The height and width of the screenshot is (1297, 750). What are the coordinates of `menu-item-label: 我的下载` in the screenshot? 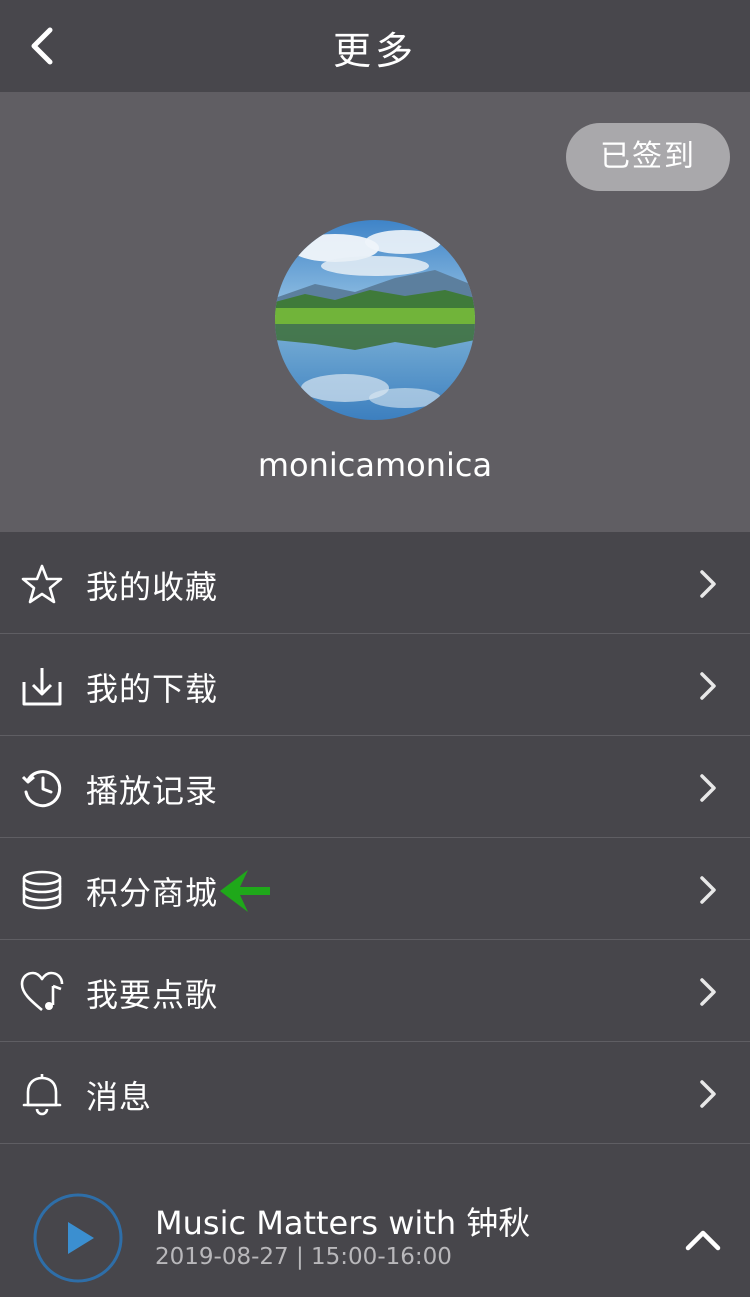 It's located at (152, 689).